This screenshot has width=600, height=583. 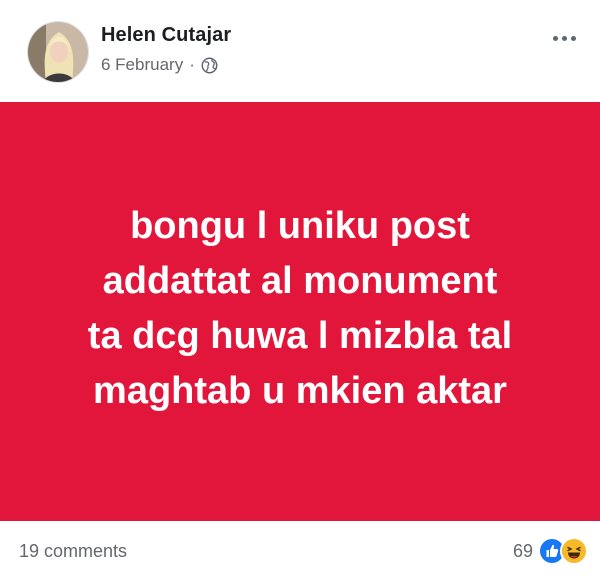 What do you see at coordinates (58, 52) in the screenshot?
I see `author-avatar` at bounding box center [58, 52].